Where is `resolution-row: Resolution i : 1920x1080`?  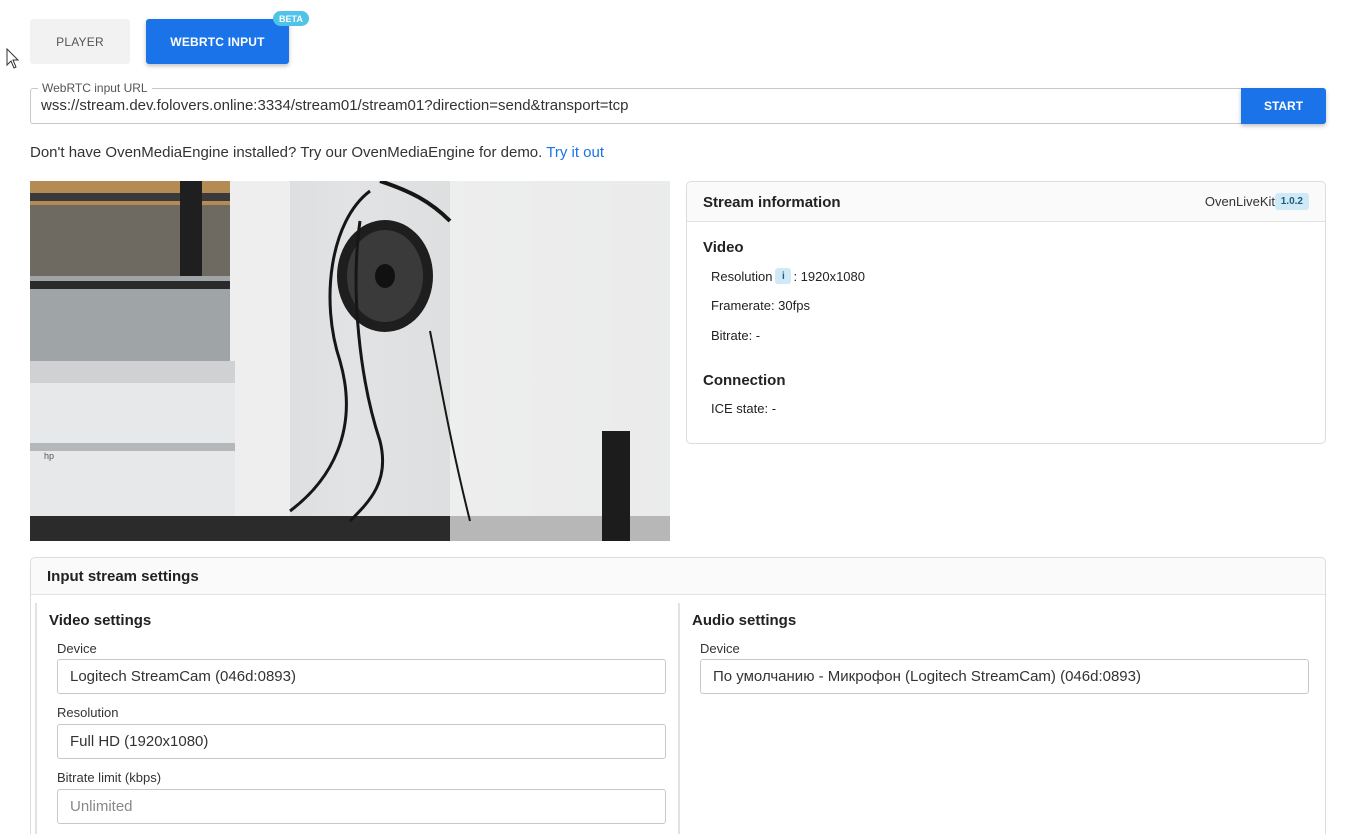
resolution-row: Resolution i : 1920x1080 is located at coordinates (788, 276).